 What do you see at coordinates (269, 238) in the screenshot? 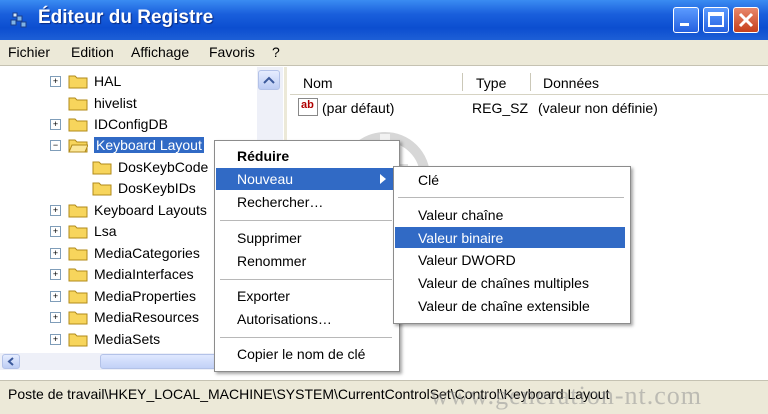
I see `menu-item-supprimer: Supprimer` at bounding box center [269, 238].